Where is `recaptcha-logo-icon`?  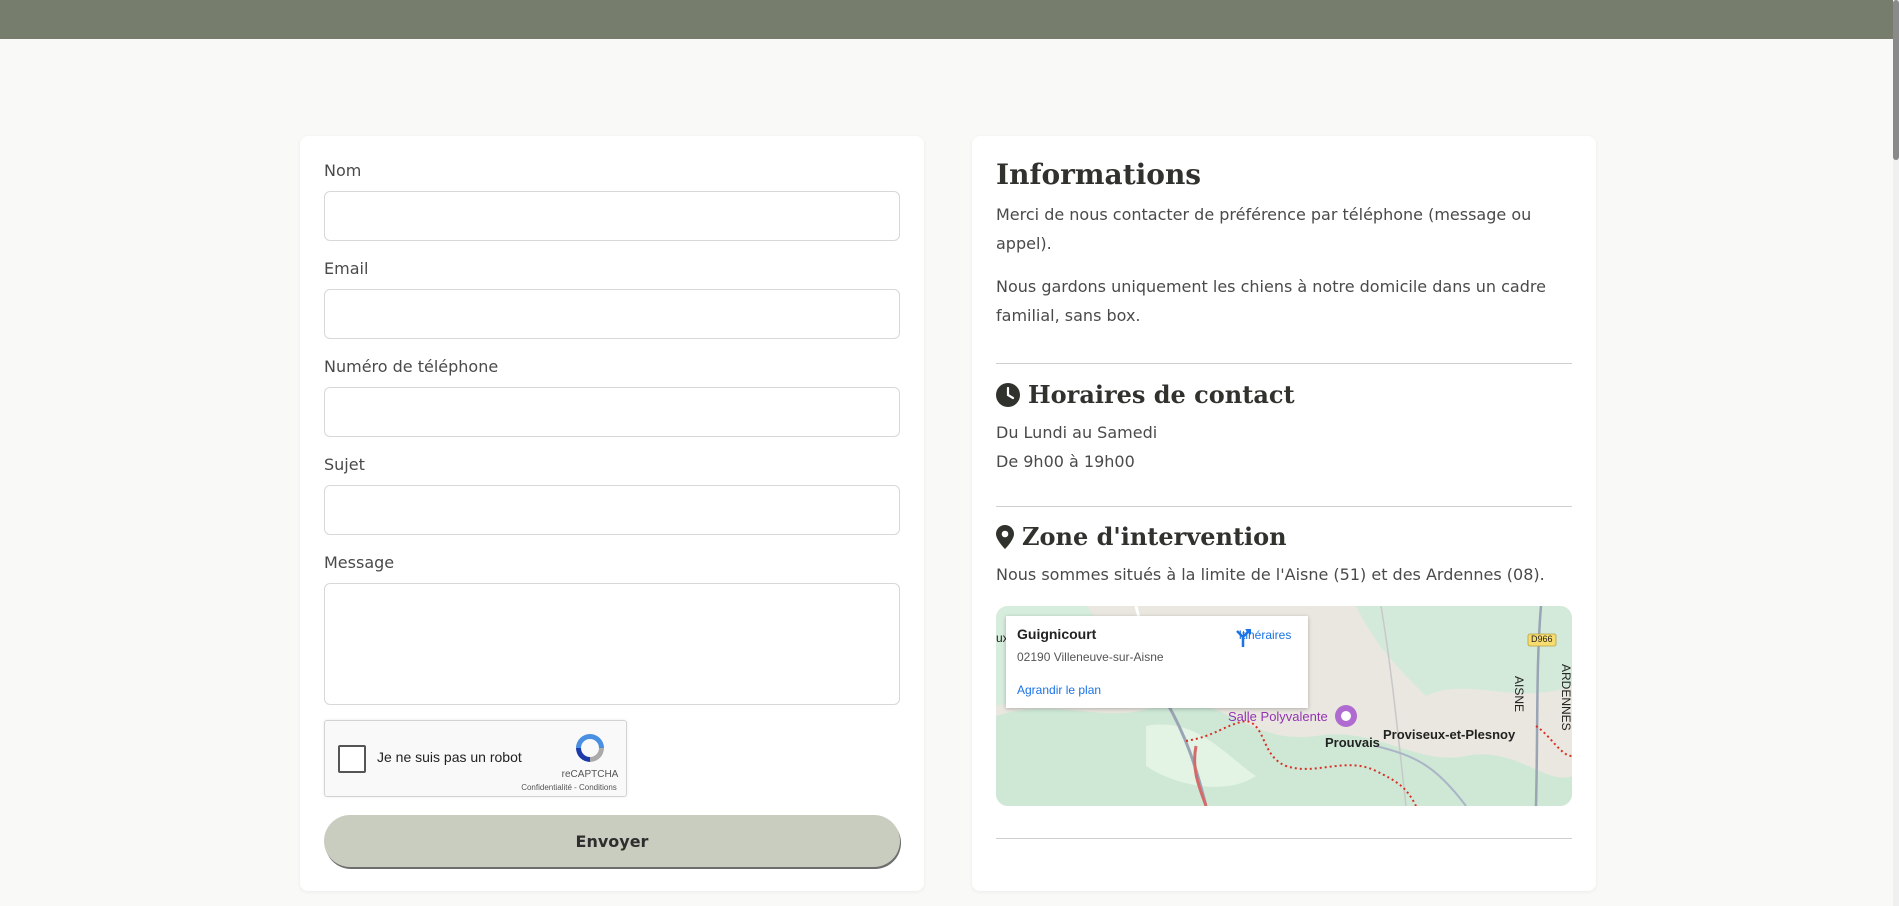
recaptcha-logo-icon is located at coordinates (590, 748).